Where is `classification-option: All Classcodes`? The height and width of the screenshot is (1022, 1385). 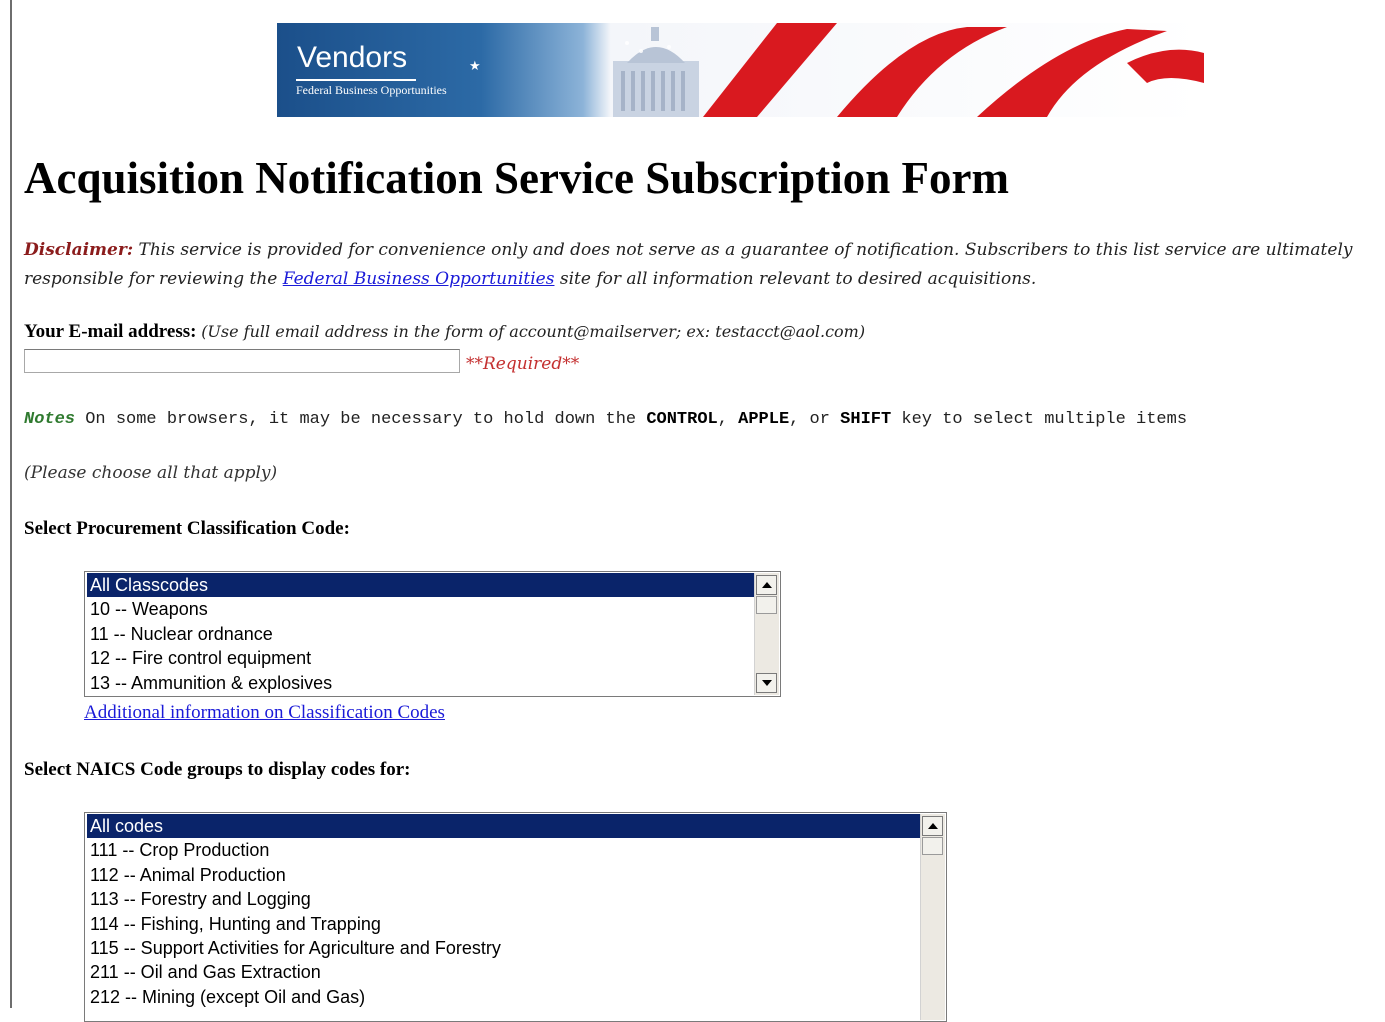
classification-option: All Classcodes is located at coordinates (420, 585).